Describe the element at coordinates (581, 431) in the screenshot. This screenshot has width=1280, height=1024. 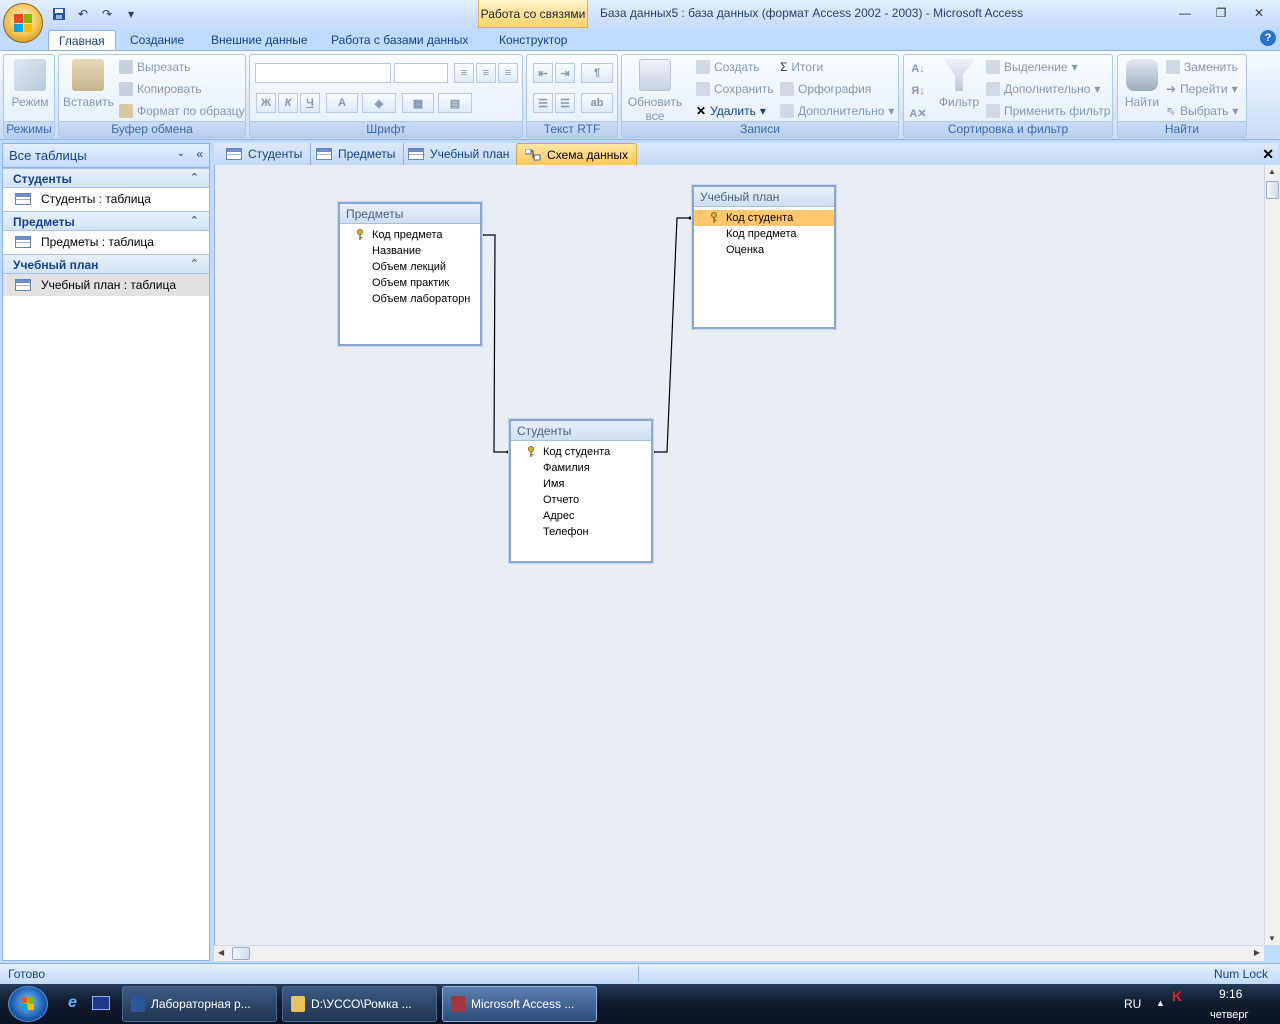
I see `field-list-title: Студенты` at that location.